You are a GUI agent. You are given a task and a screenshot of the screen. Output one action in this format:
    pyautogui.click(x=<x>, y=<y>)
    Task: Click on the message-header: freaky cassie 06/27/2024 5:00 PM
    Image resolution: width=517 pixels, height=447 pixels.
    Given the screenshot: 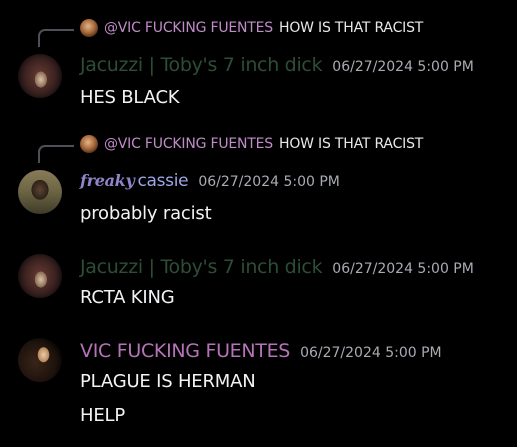 What is the action you would take?
    pyautogui.click(x=210, y=184)
    